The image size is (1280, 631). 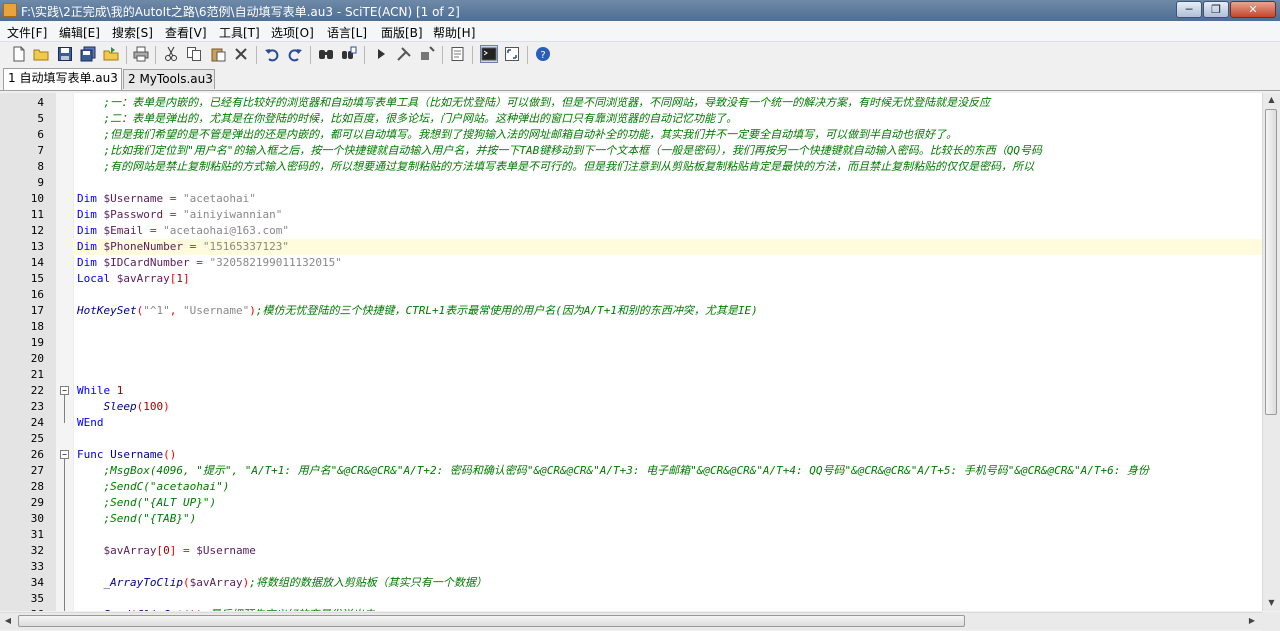 I want to click on code-line: Dim $IDCardNumber = "320582199011132015", so click(x=209, y=263).